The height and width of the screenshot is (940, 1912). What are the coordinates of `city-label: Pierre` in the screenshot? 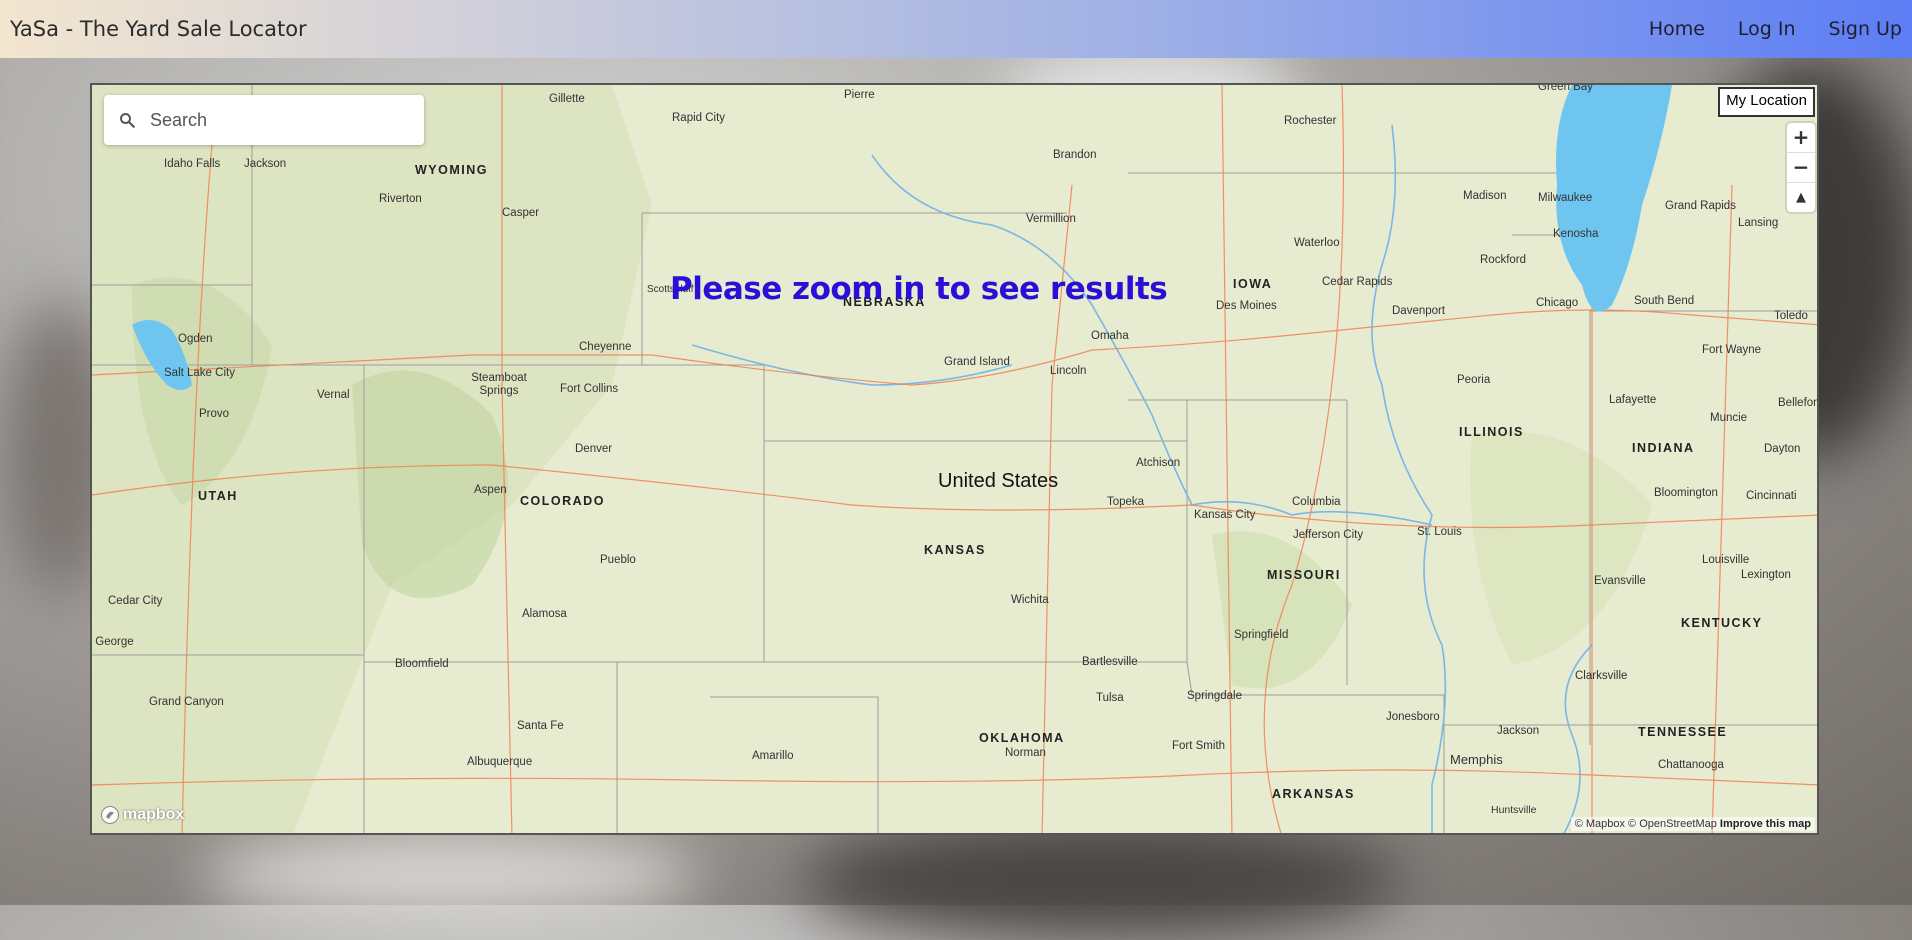 It's located at (859, 95).